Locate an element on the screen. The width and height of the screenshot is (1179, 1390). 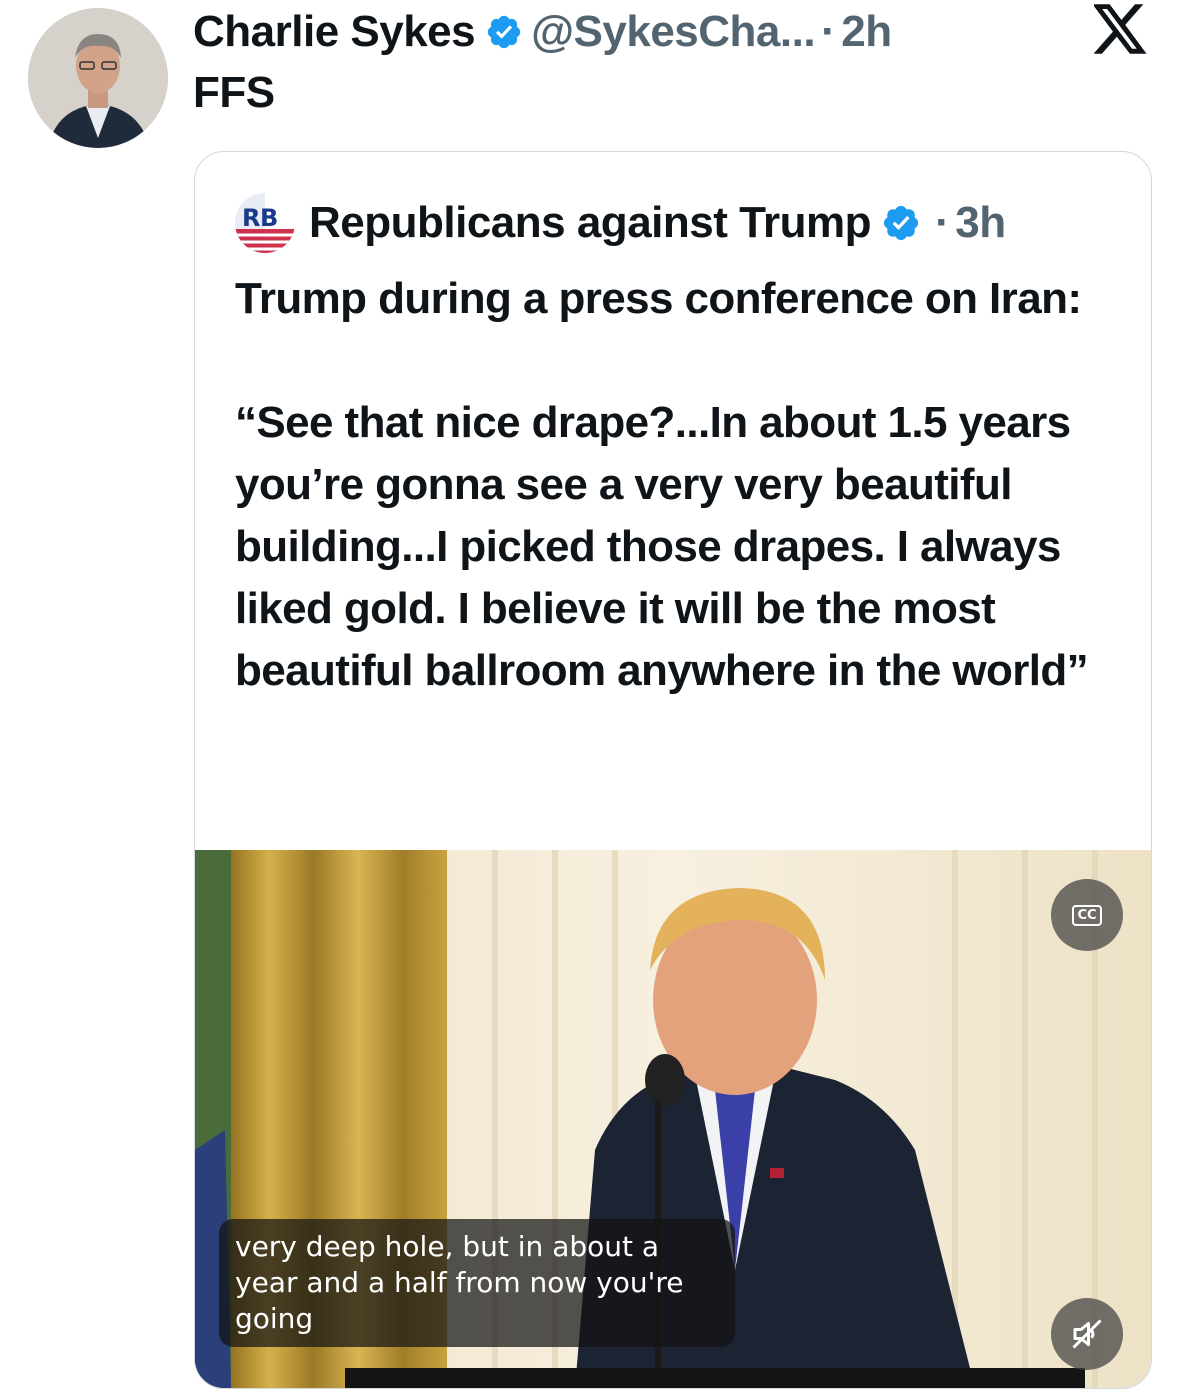
quoted-text-line: Trump during a press conference on Iran: is located at coordinates (658, 298).